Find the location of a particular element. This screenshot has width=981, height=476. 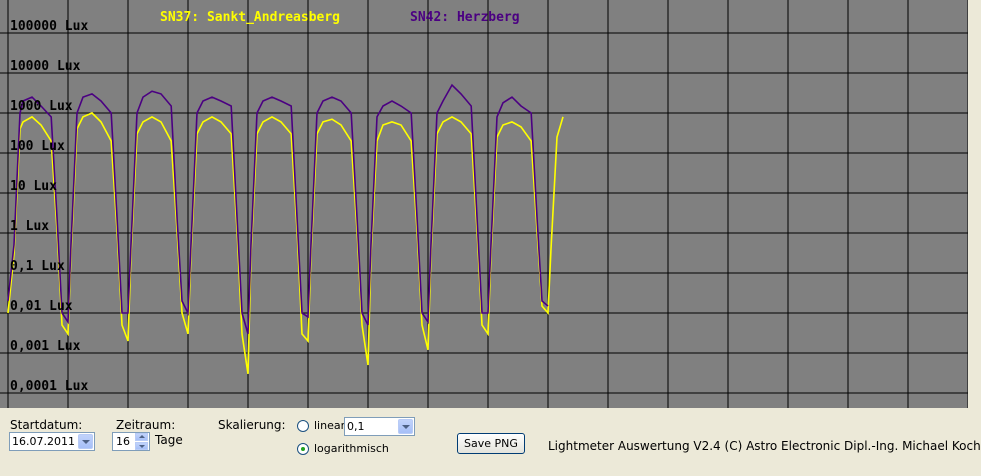

zeitraum-stepper: 16 is located at coordinates (131, 441).